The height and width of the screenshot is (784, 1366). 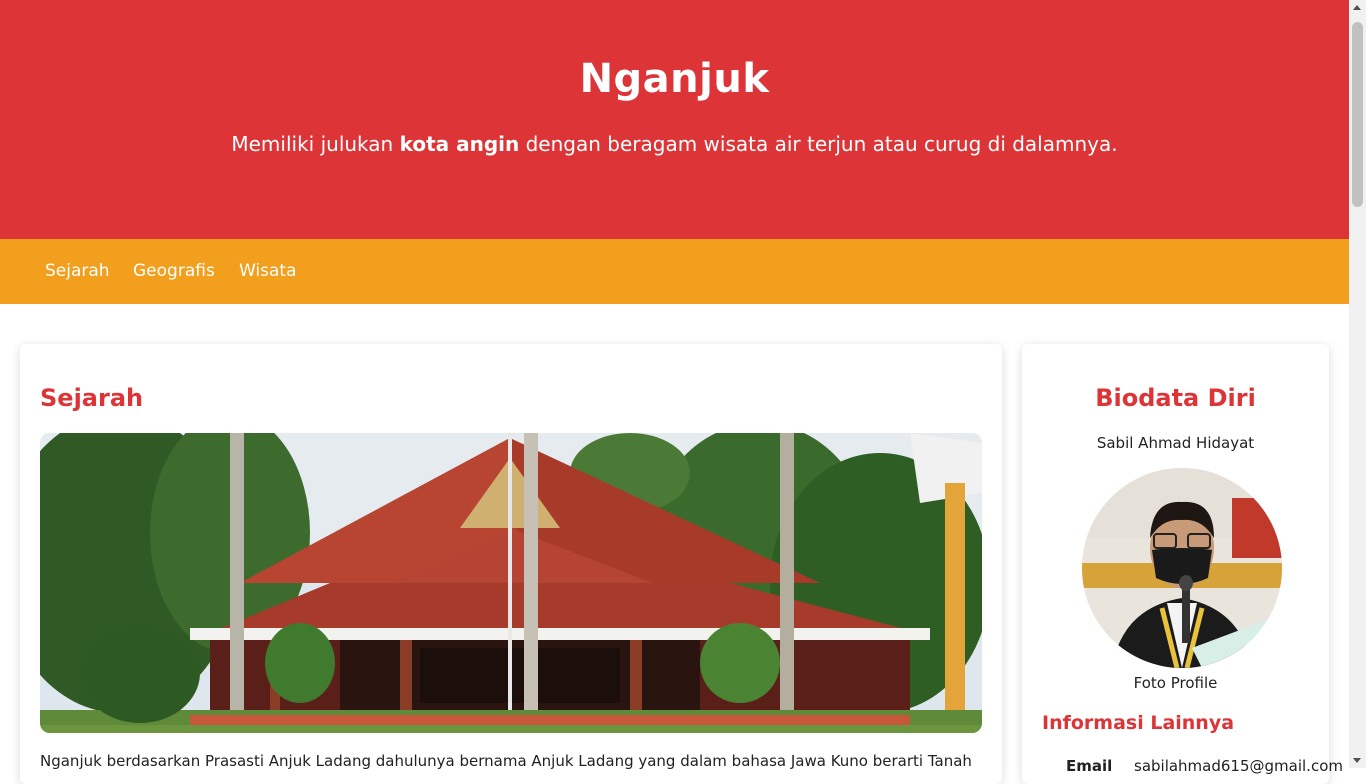 I want to click on profile-photo-caption: Foto Profile, so click(x=1175, y=683).